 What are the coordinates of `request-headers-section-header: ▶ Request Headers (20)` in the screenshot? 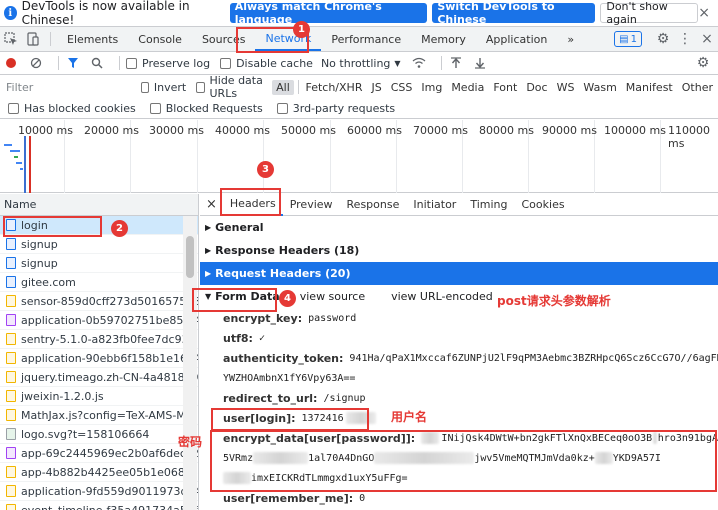 It's located at (459, 273).